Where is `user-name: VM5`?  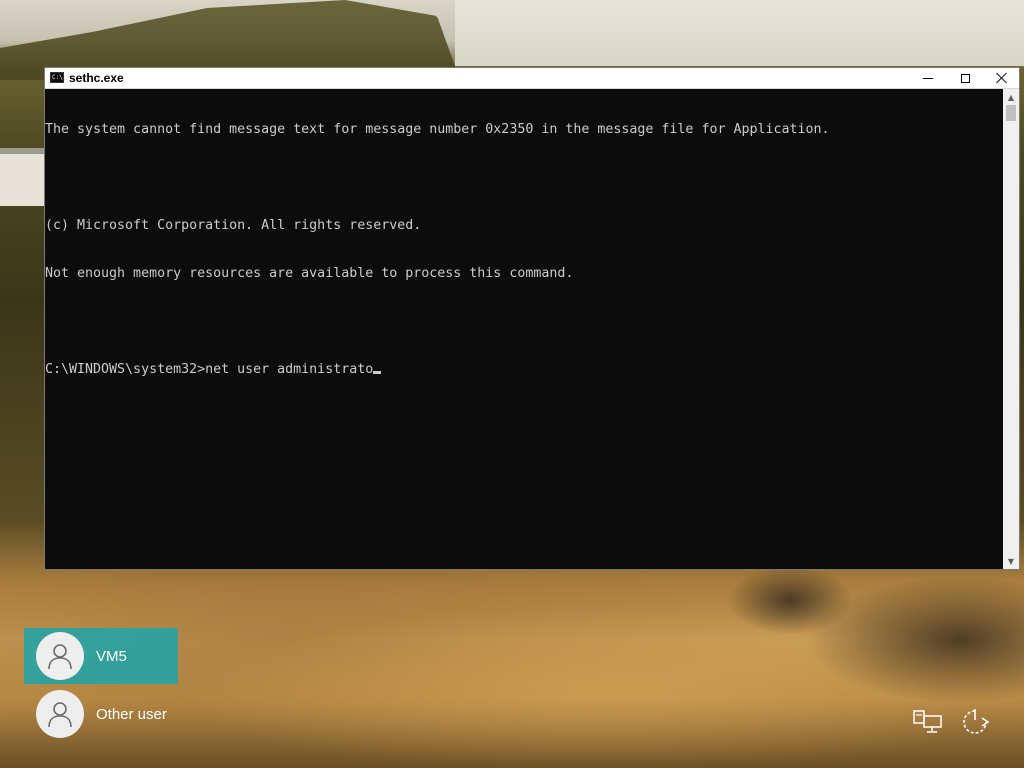
user-name: VM5 is located at coordinates (111, 656).